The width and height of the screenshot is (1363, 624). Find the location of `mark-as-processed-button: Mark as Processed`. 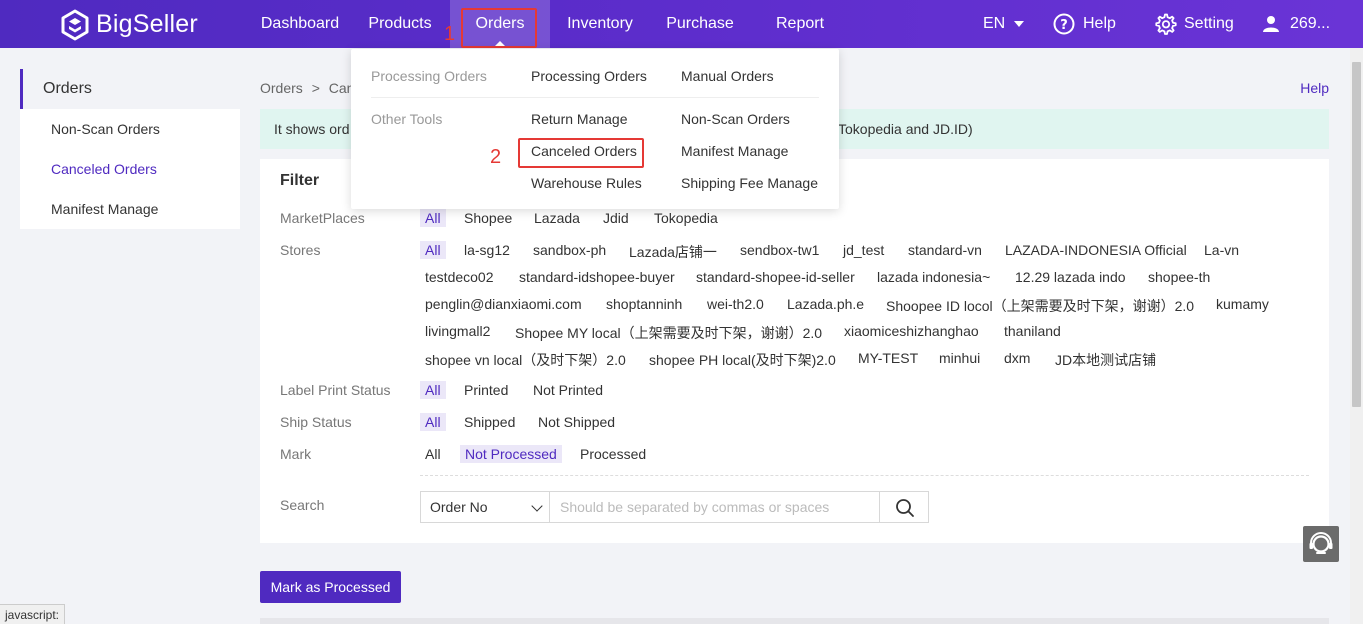

mark-as-processed-button: Mark as Processed is located at coordinates (330, 587).